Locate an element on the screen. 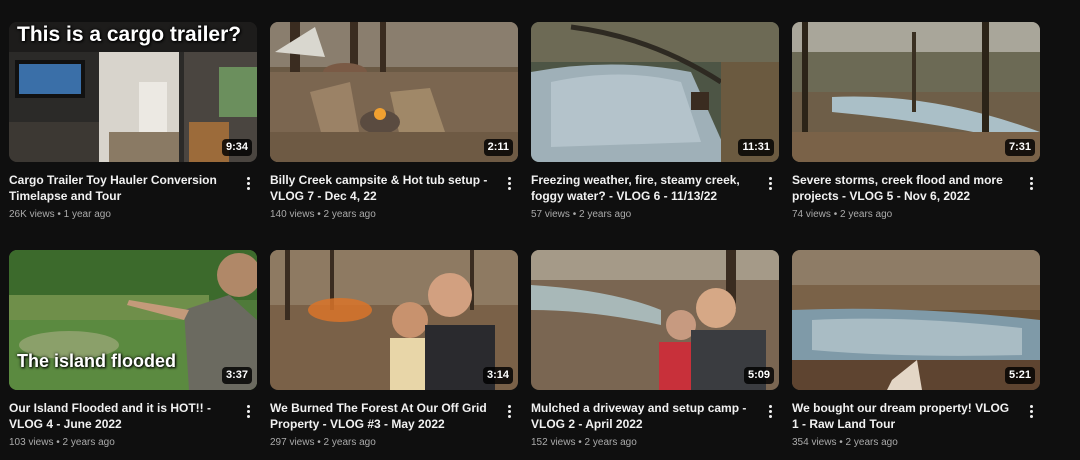  video-stats: 297 views • 2 years ago is located at coordinates (382, 442).